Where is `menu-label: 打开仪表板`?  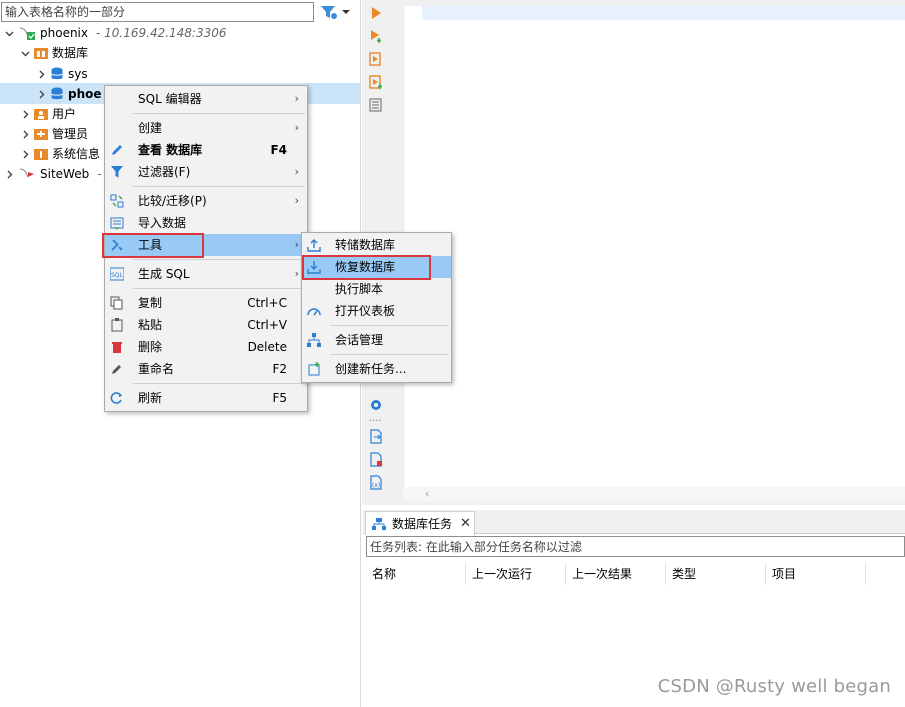 menu-label: 打开仪表板 is located at coordinates (365, 311).